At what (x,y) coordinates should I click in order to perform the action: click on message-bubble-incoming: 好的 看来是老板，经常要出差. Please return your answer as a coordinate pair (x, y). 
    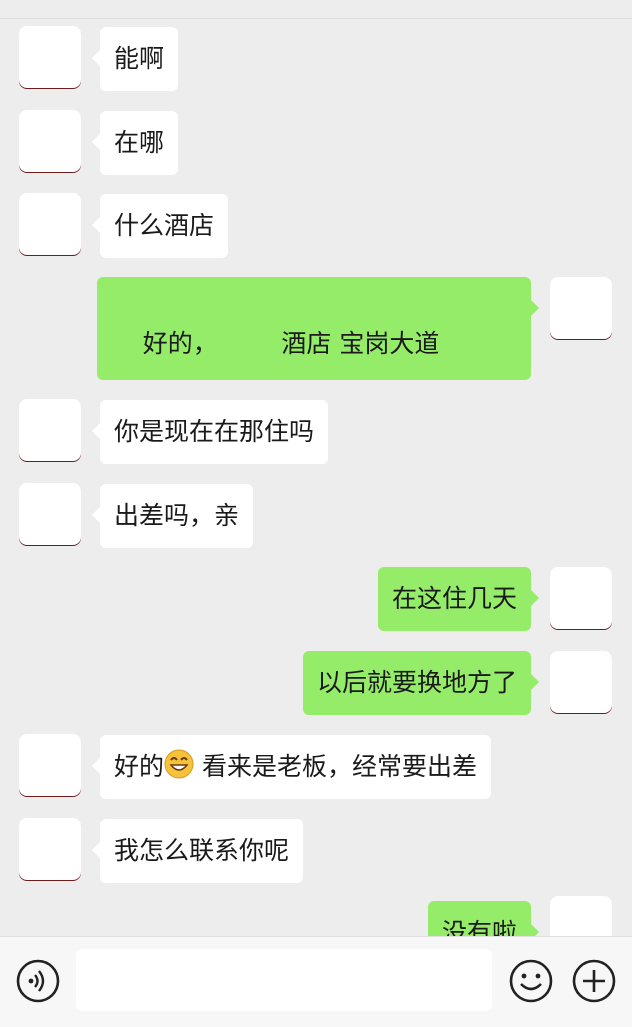
    Looking at the image, I should click on (291, 767).